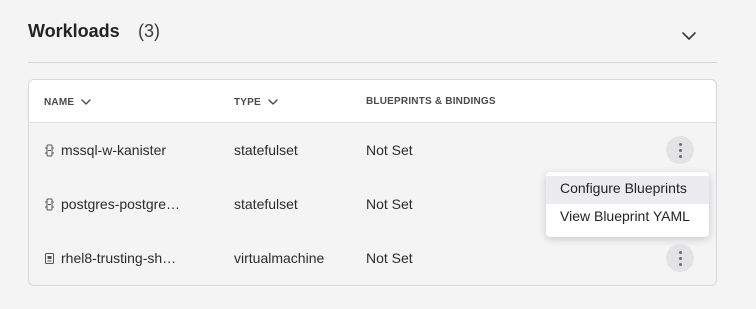 The image size is (756, 309). What do you see at coordinates (627, 190) in the screenshot?
I see `menu-item-configure-blueprints: Configure Blueprints` at bounding box center [627, 190].